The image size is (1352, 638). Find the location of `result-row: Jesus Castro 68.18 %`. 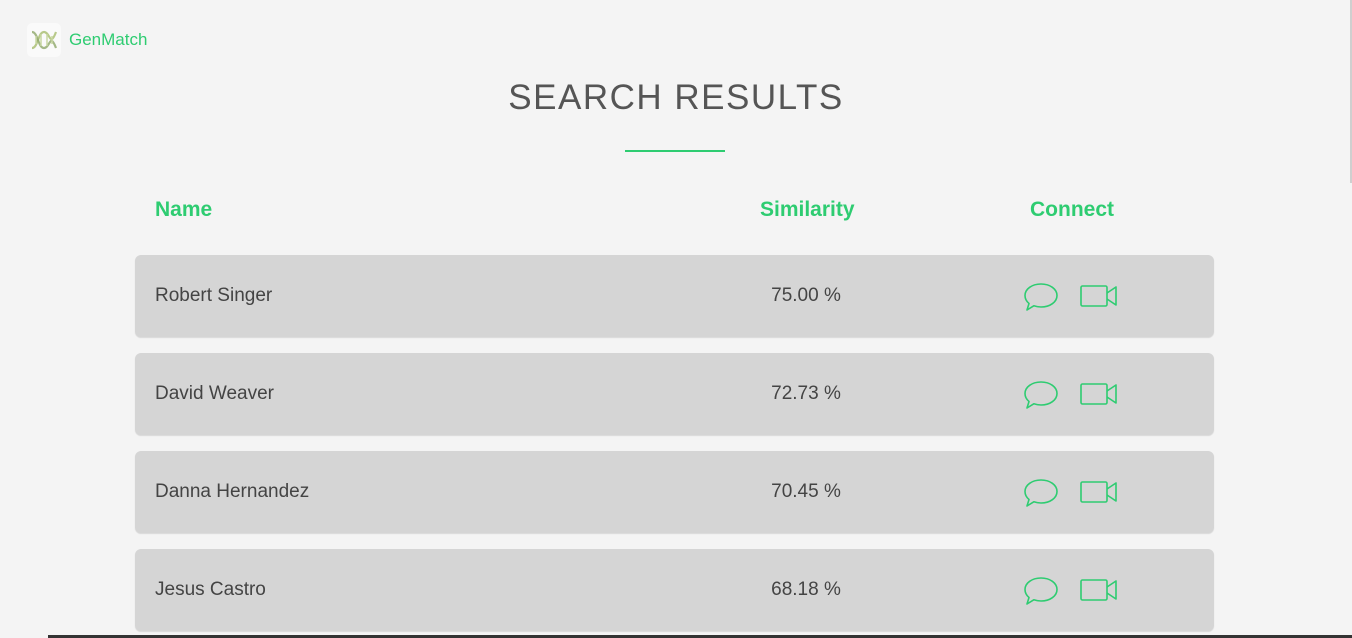

result-row: Jesus Castro 68.18 % is located at coordinates (674, 590).